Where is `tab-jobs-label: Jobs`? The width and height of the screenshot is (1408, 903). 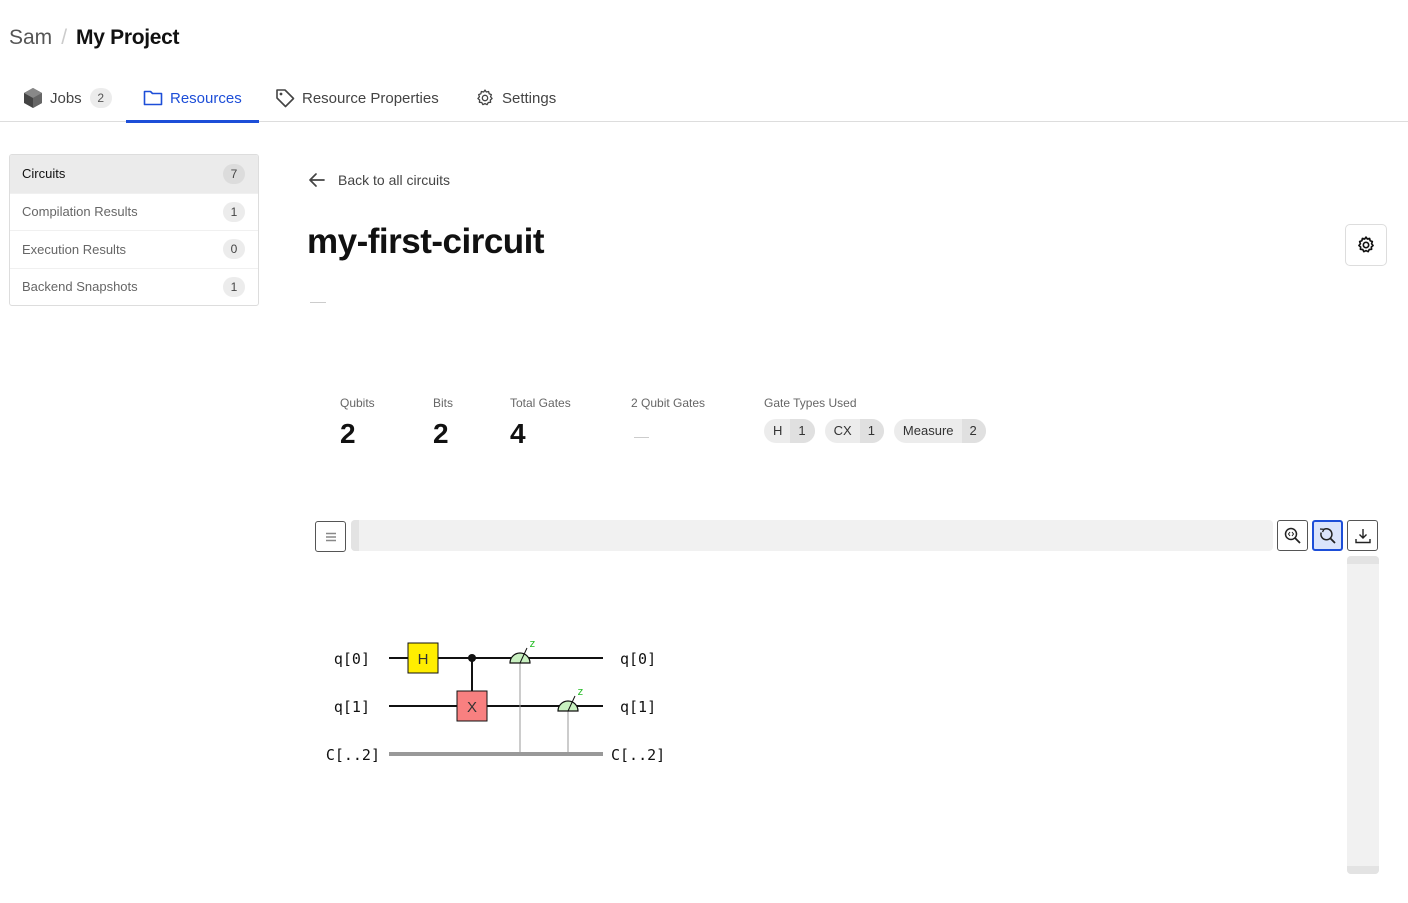 tab-jobs-label: Jobs is located at coordinates (66, 98).